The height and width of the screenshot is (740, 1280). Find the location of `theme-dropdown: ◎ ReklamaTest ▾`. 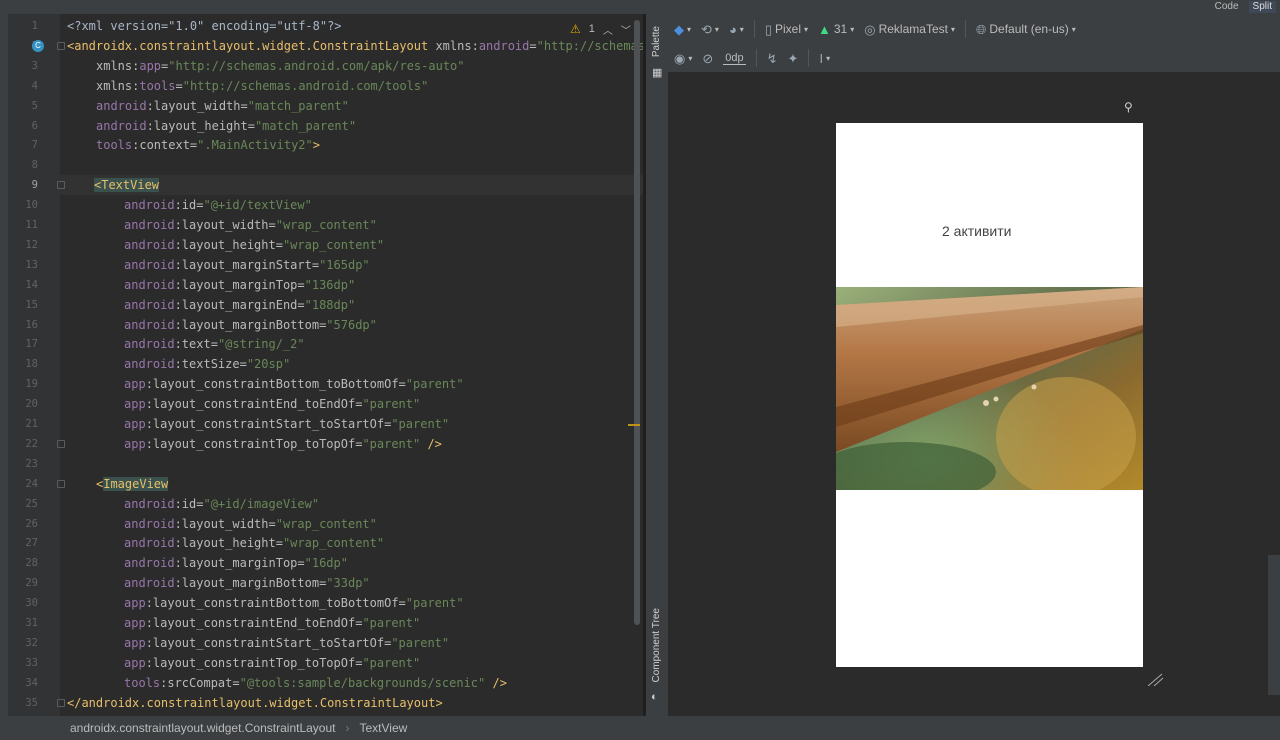

theme-dropdown: ◎ ReklamaTest ▾ is located at coordinates (909, 29).